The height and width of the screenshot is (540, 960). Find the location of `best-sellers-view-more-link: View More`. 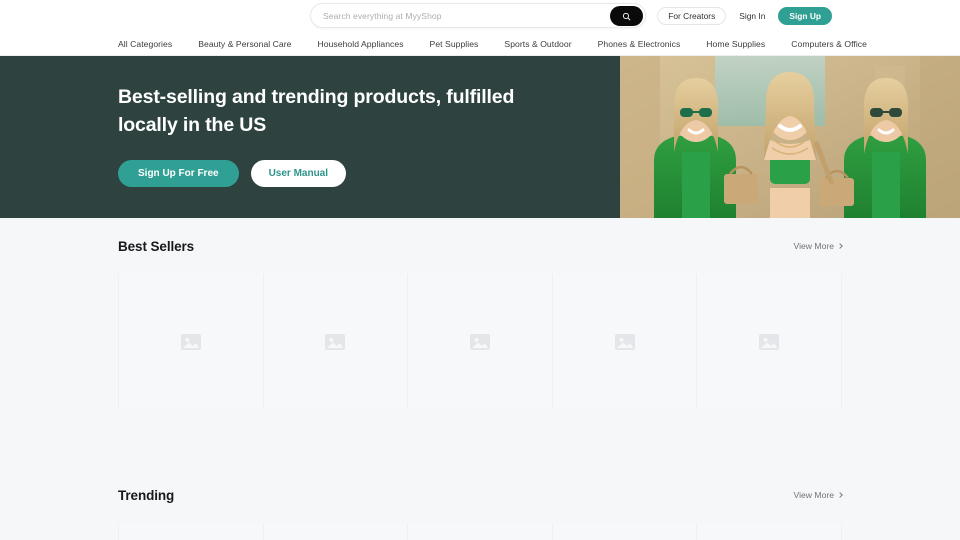

best-sellers-view-more-link: View More is located at coordinates (818, 246).